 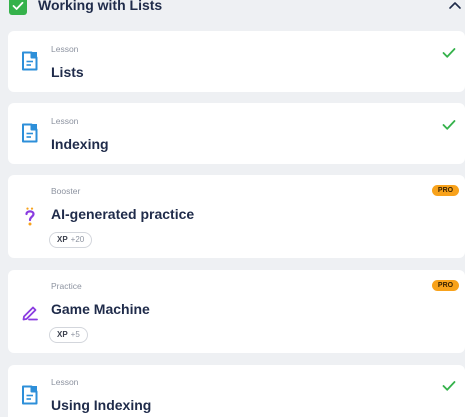 I want to click on list-item: Lesson Lists, so click(x=236, y=61).